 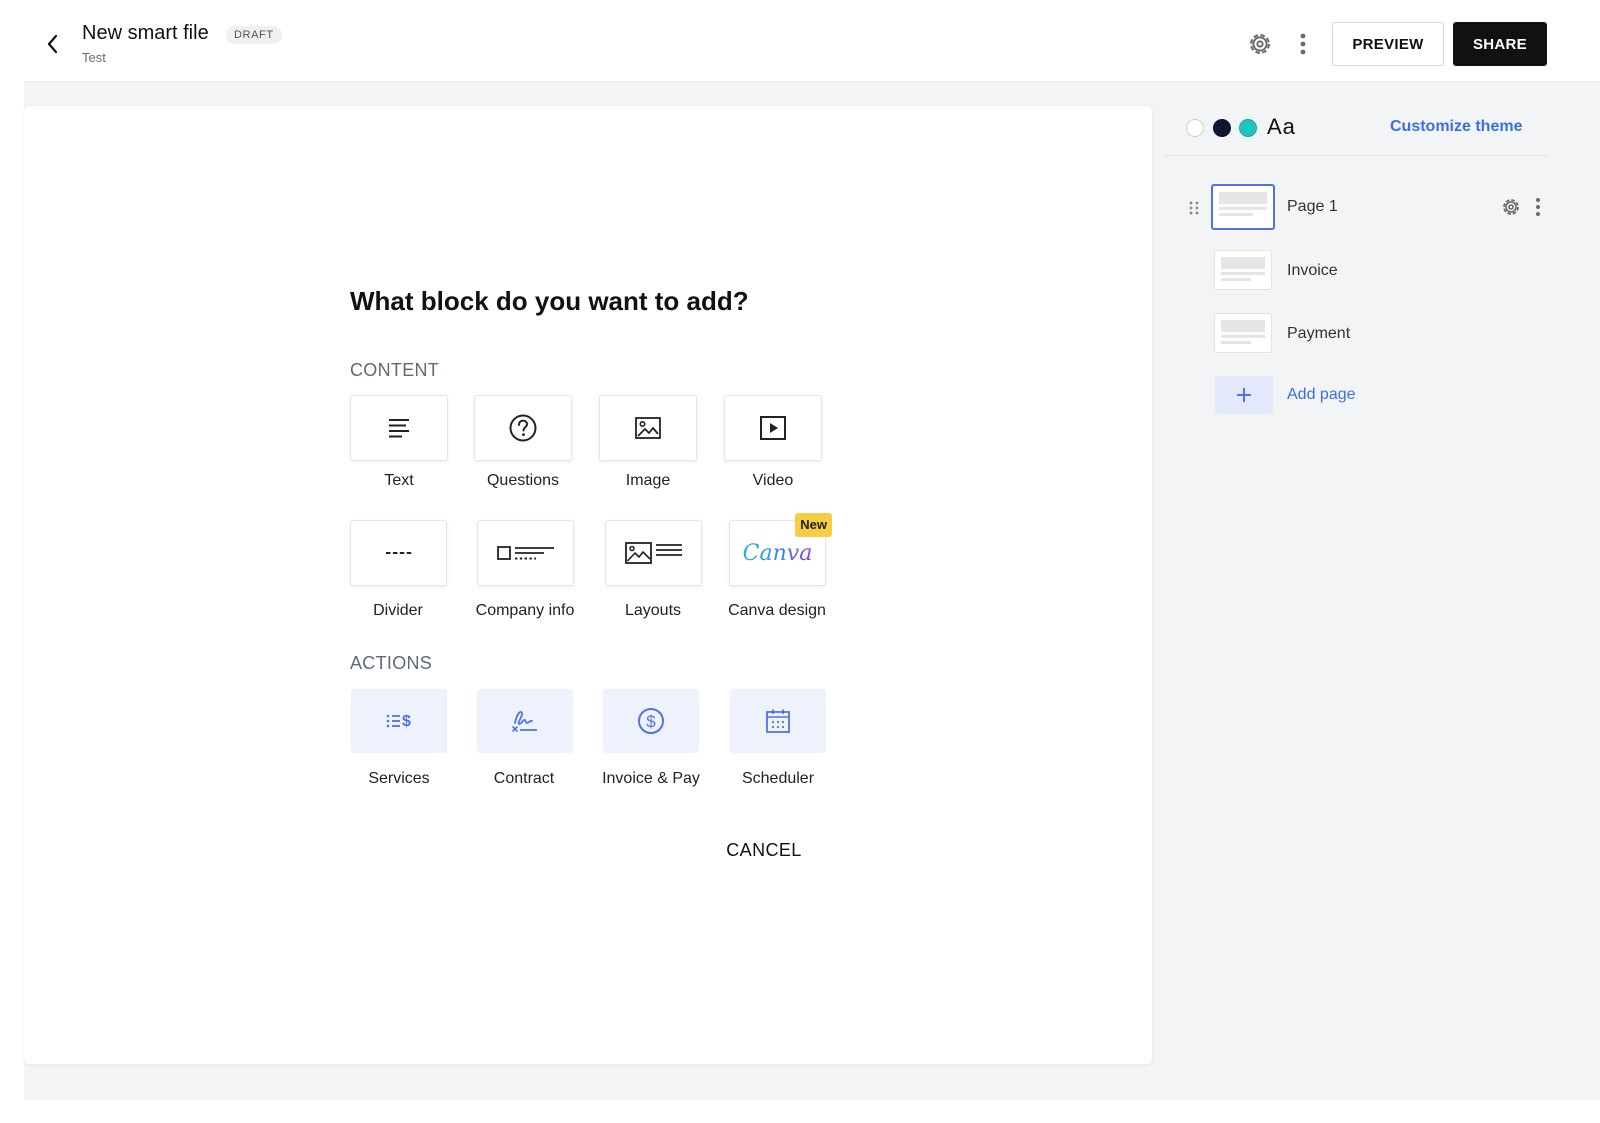 I want to click on question-circle-icon, so click(x=523, y=428).